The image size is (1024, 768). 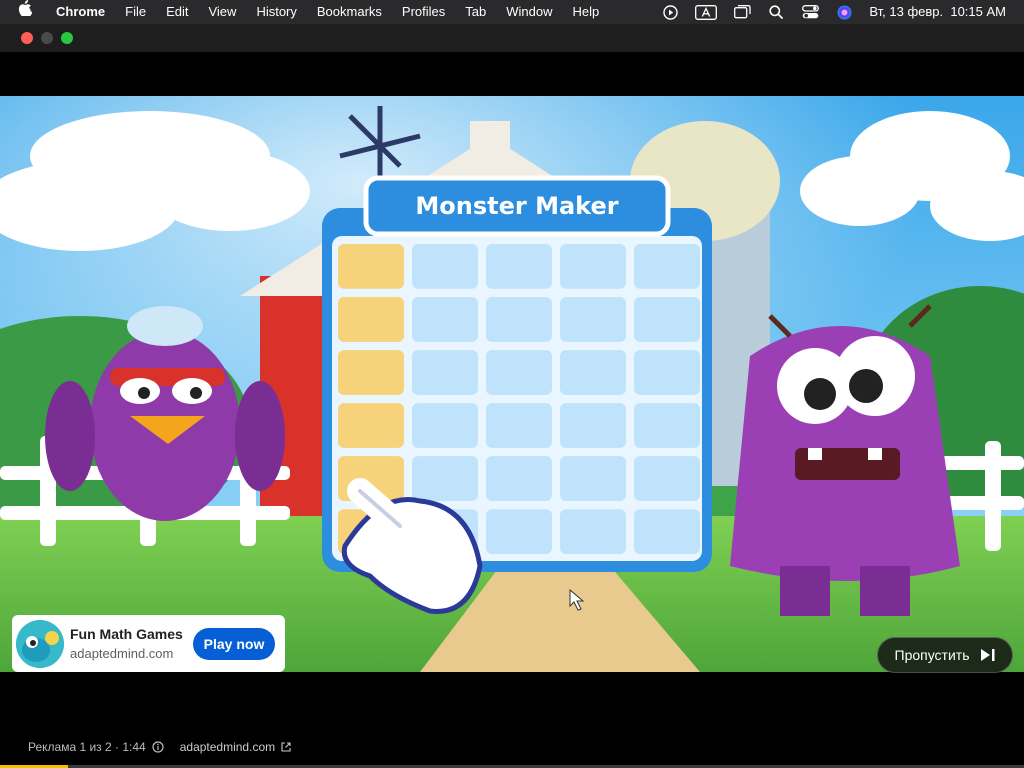 What do you see at coordinates (706, 12) in the screenshot?
I see `keyboard-a-icon` at bounding box center [706, 12].